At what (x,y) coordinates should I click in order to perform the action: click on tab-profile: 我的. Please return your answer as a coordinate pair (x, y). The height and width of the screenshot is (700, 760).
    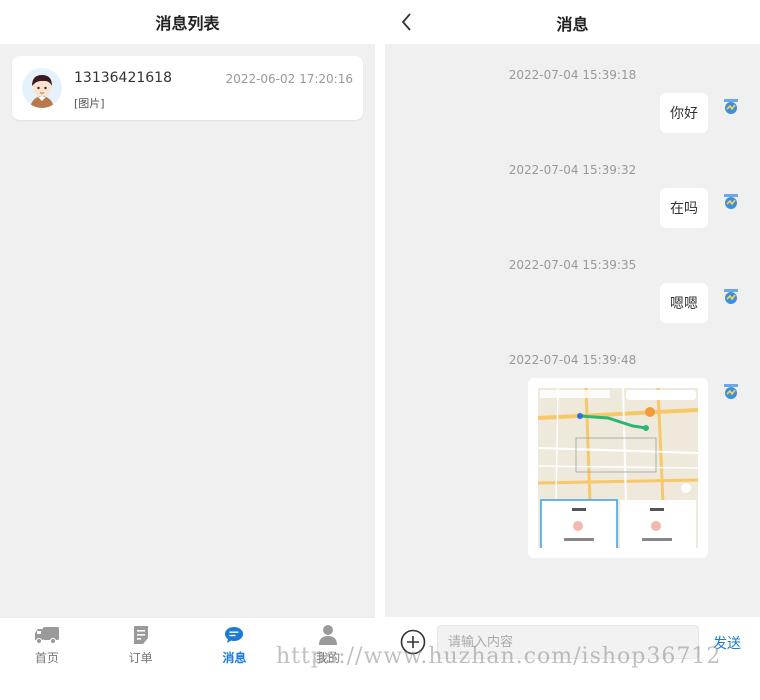
    Looking at the image, I should click on (328, 659).